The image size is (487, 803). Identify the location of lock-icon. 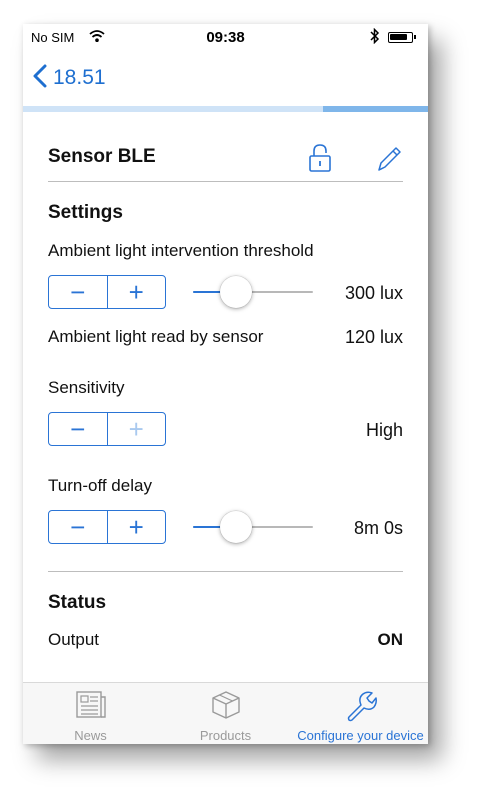
(320, 161).